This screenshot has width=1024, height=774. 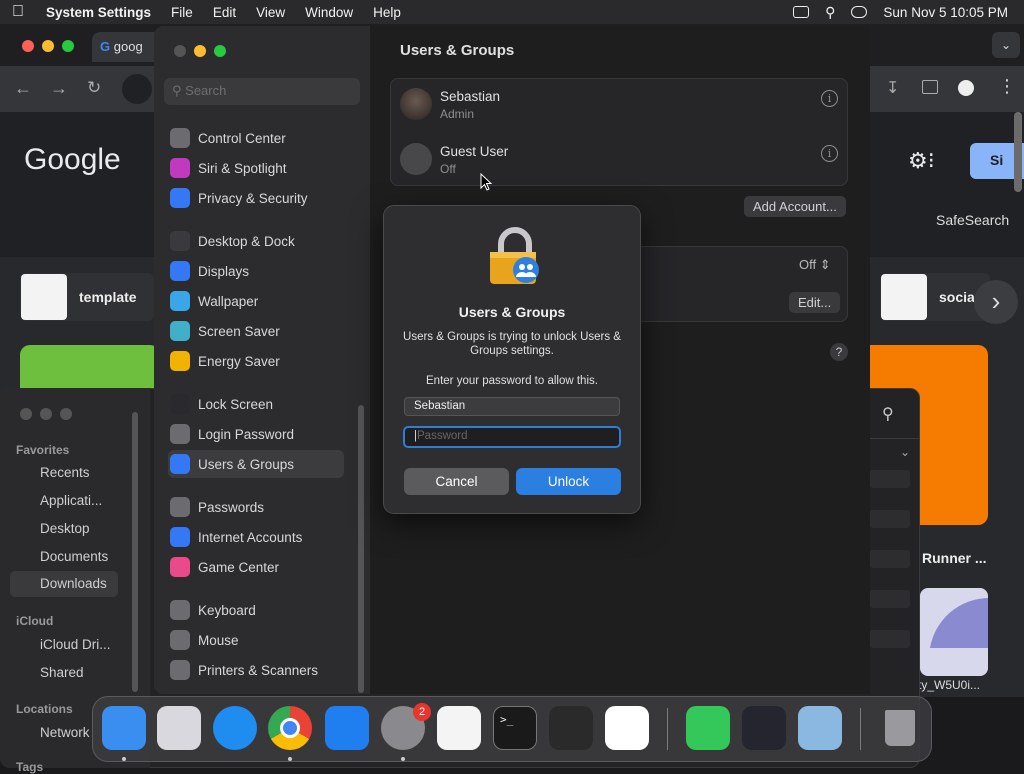 What do you see at coordinates (515, 728) in the screenshot?
I see `terminal-icon: >_` at bounding box center [515, 728].